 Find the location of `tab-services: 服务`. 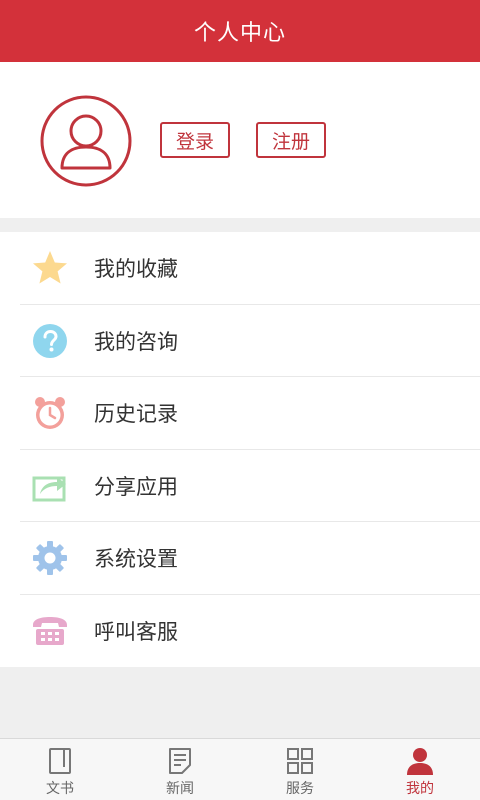

tab-services: 服务 is located at coordinates (300, 769).